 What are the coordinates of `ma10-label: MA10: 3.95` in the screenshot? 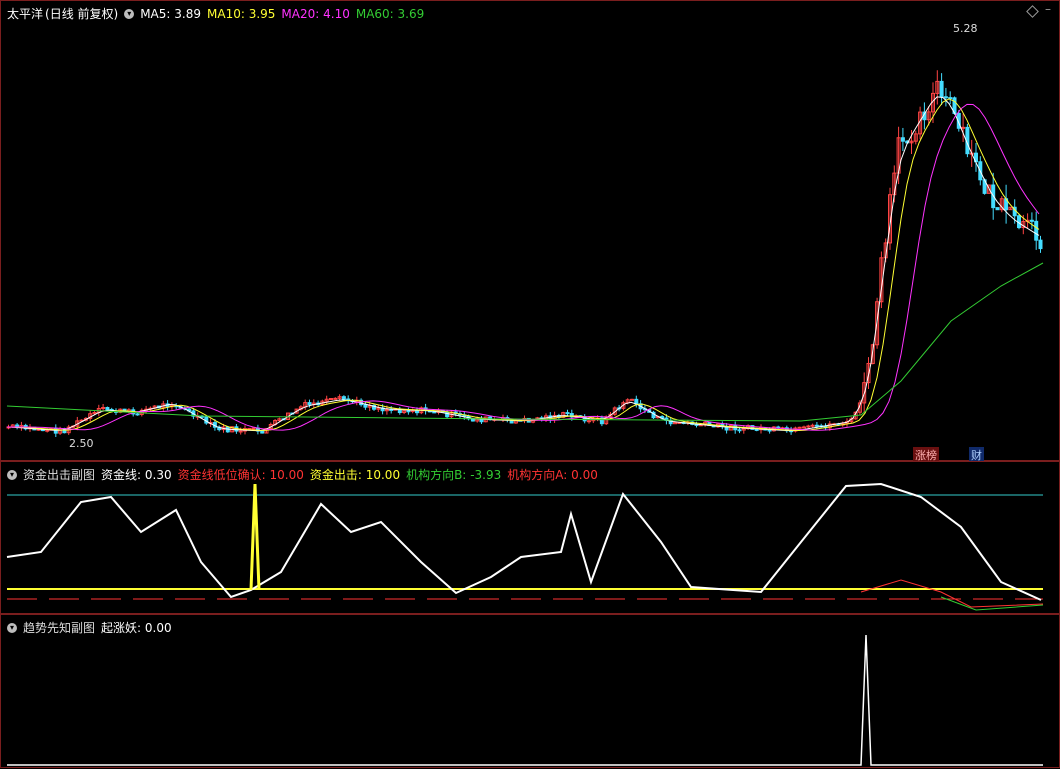 It's located at (241, 13).